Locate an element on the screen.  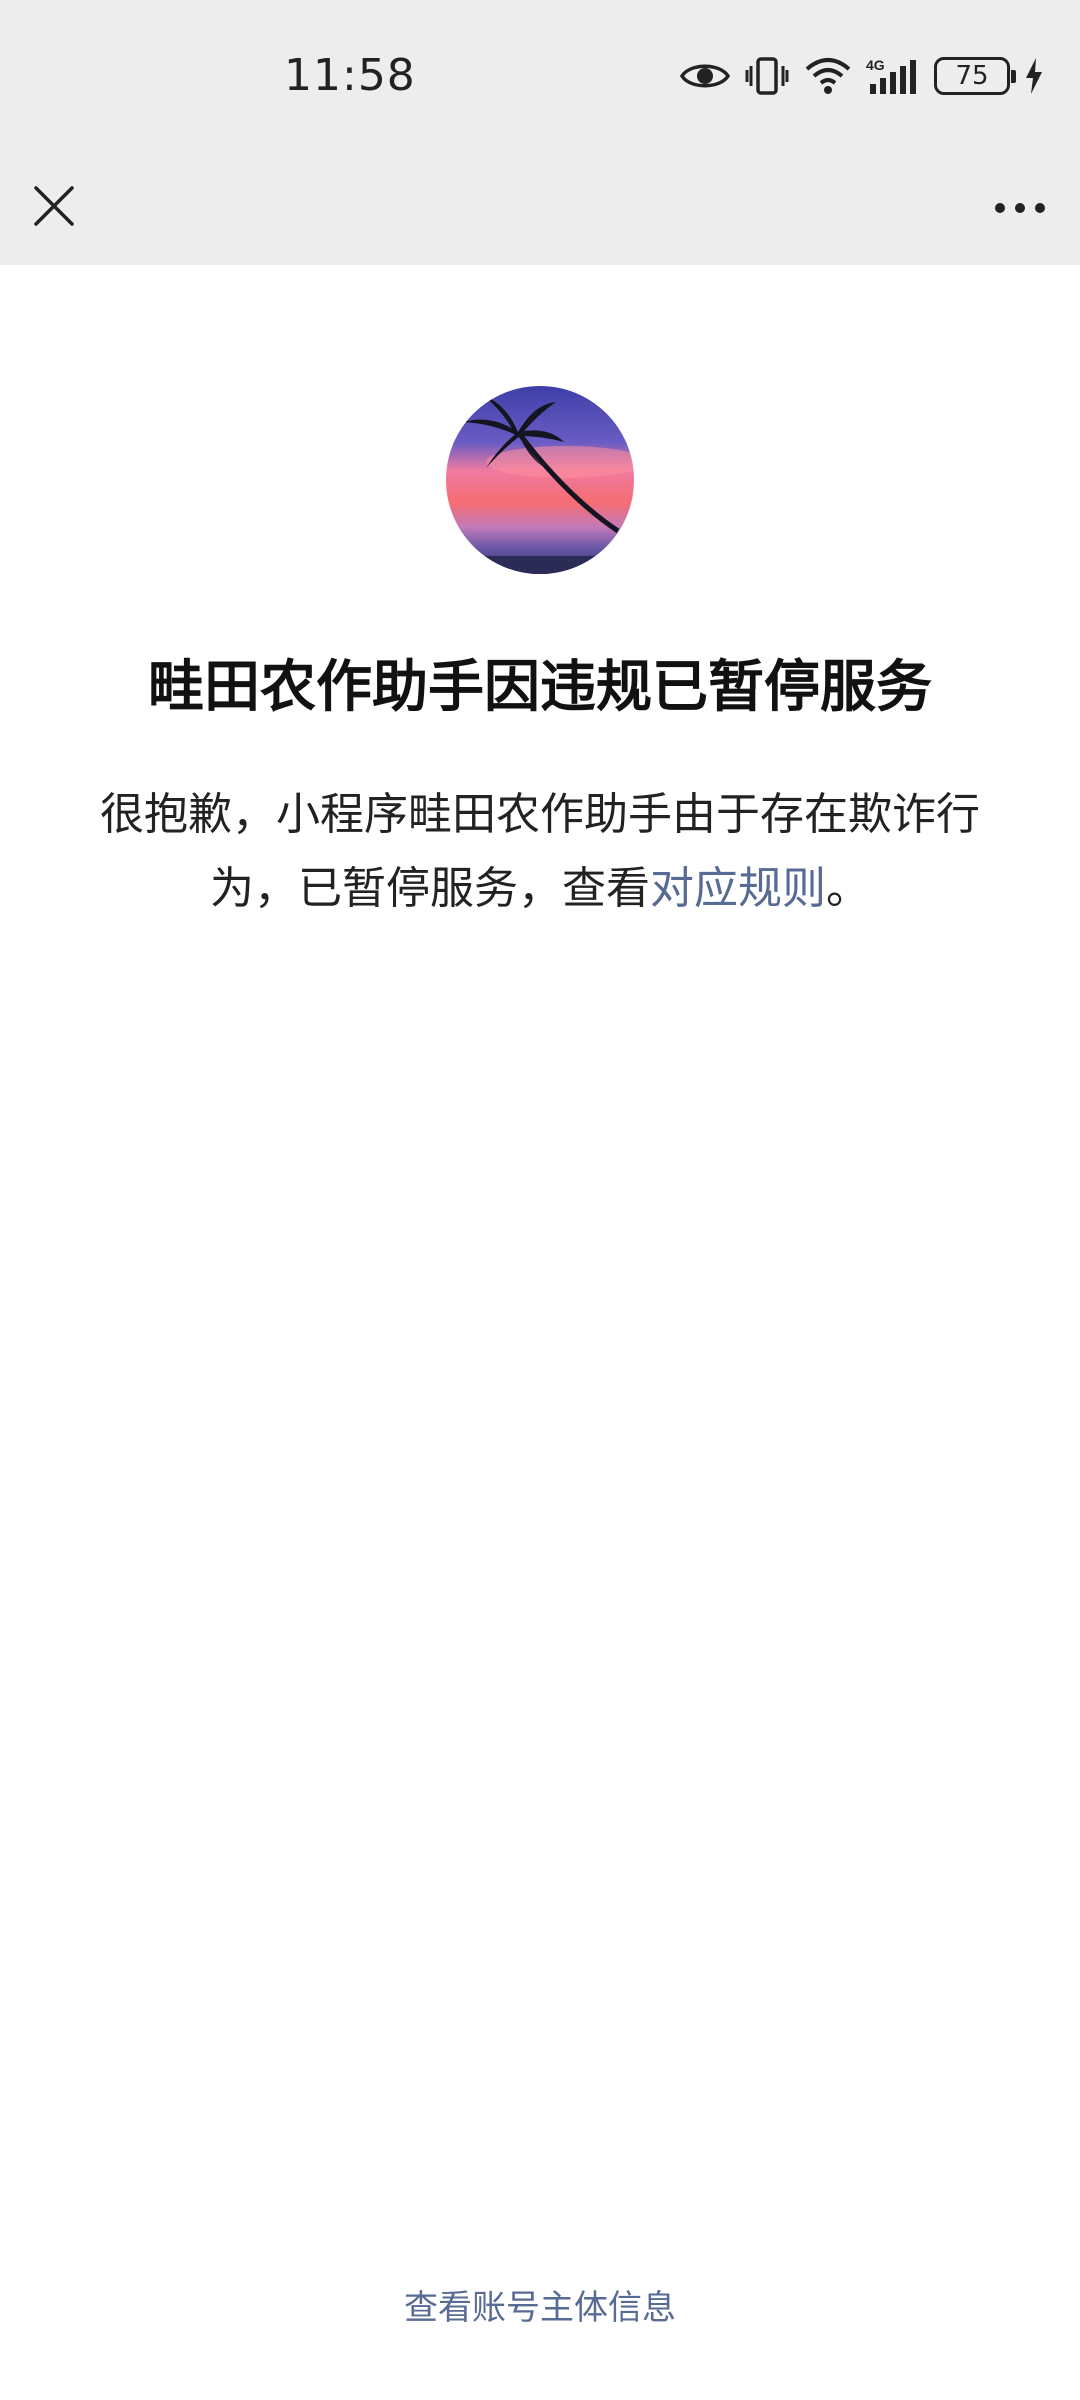
battery-icon: 75 is located at coordinates (975, 76).